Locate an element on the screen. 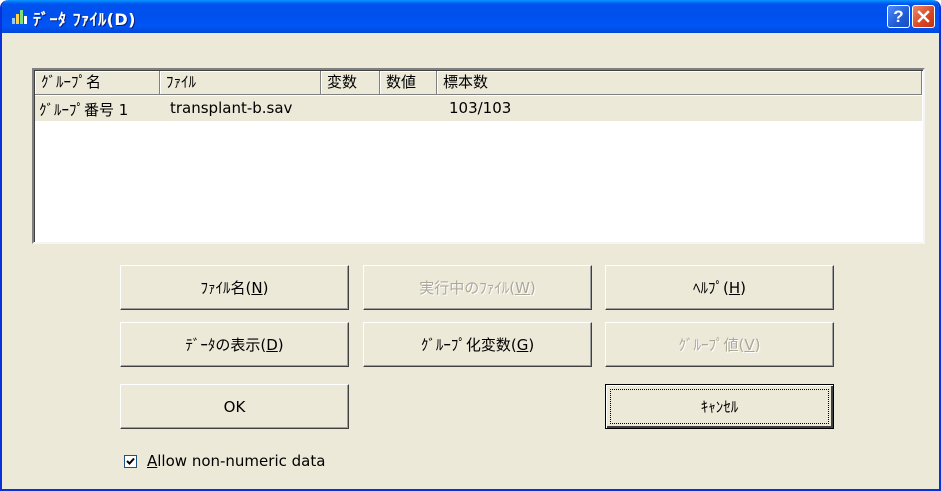 This screenshot has width=941, height=491. running-file-button-label: 実行中のﾌｧｲﾙ(W) is located at coordinates (477, 288).